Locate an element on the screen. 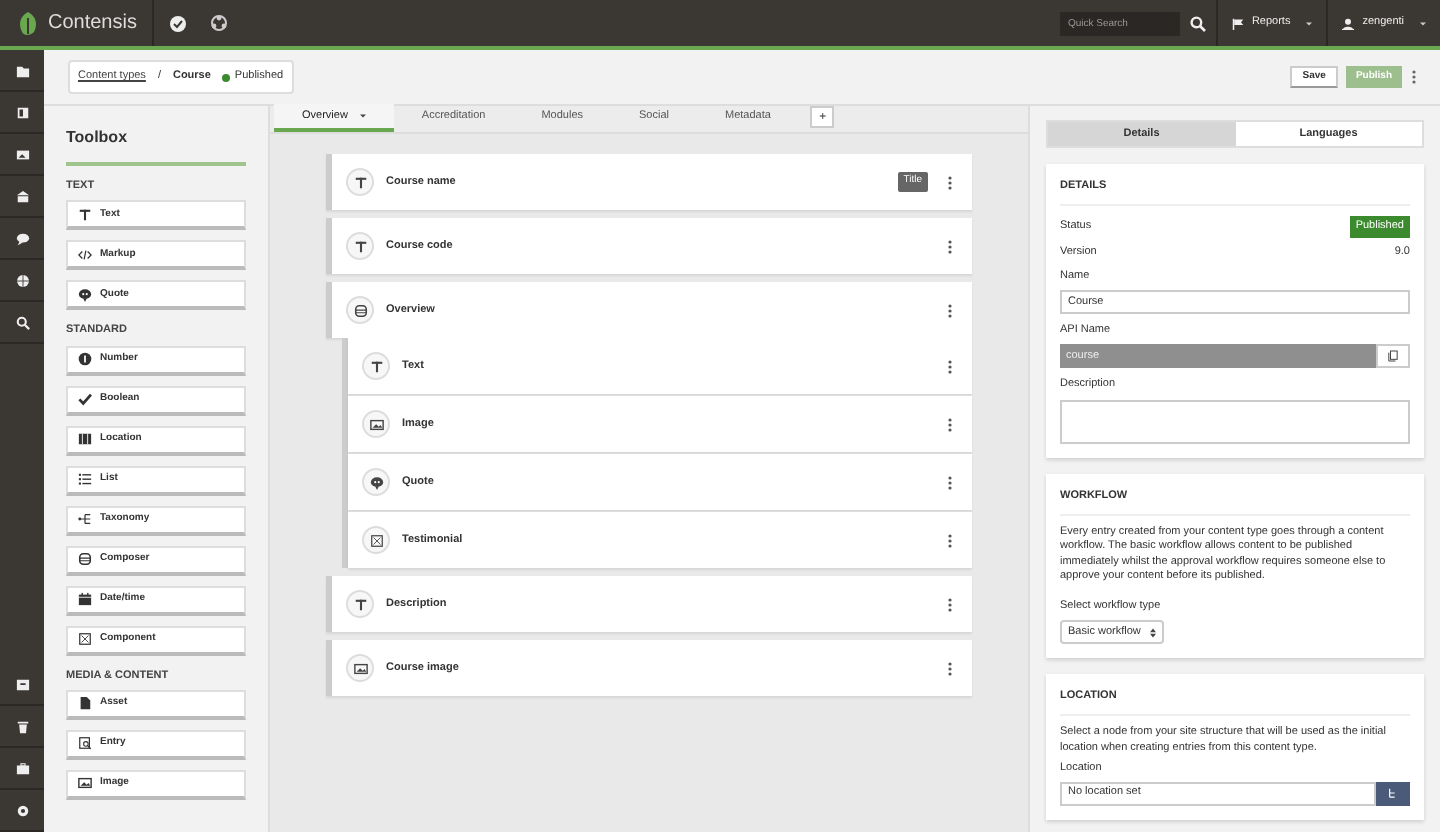 This screenshot has width=1440, height=832. entry-icon is located at coordinates (85, 743).